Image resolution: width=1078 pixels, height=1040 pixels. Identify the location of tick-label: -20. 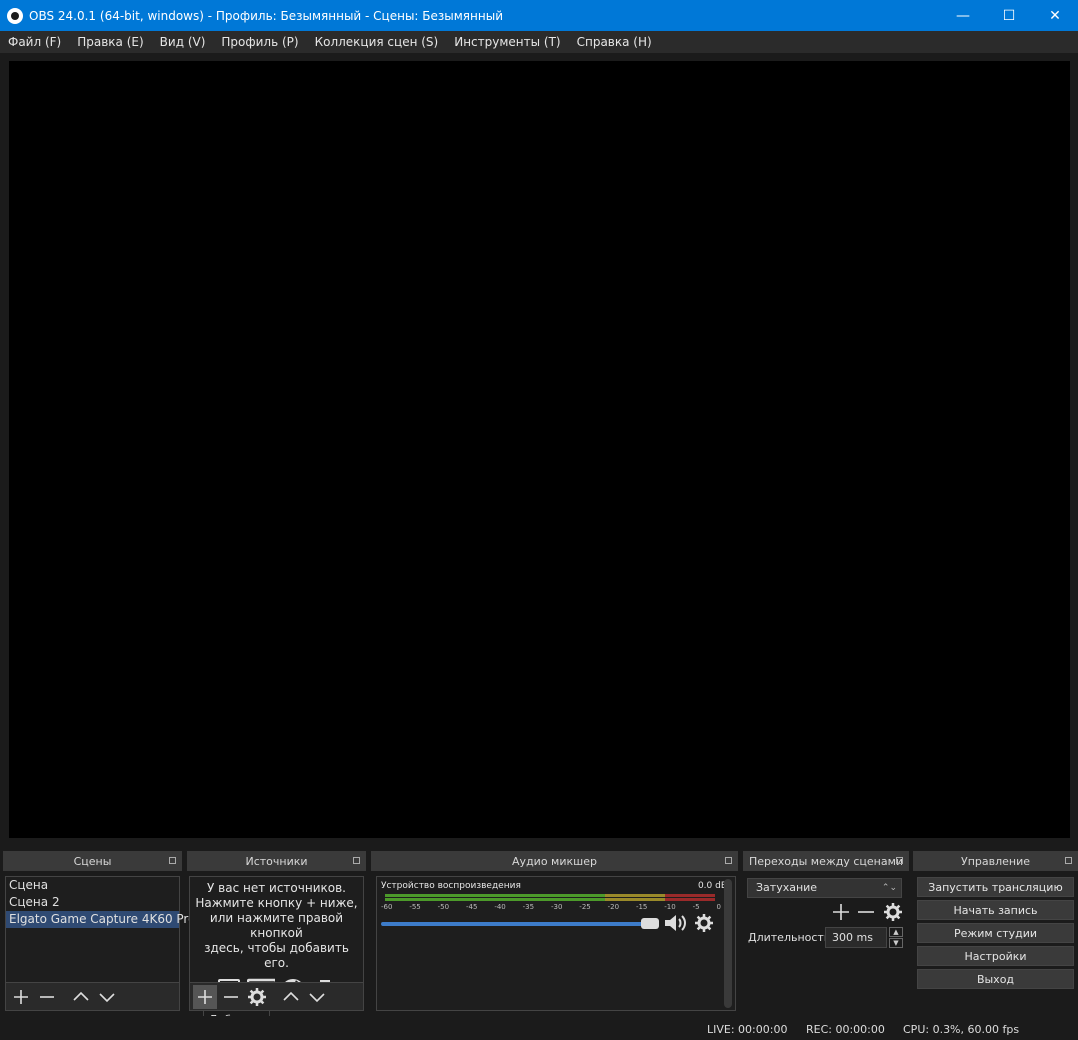
(613, 907).